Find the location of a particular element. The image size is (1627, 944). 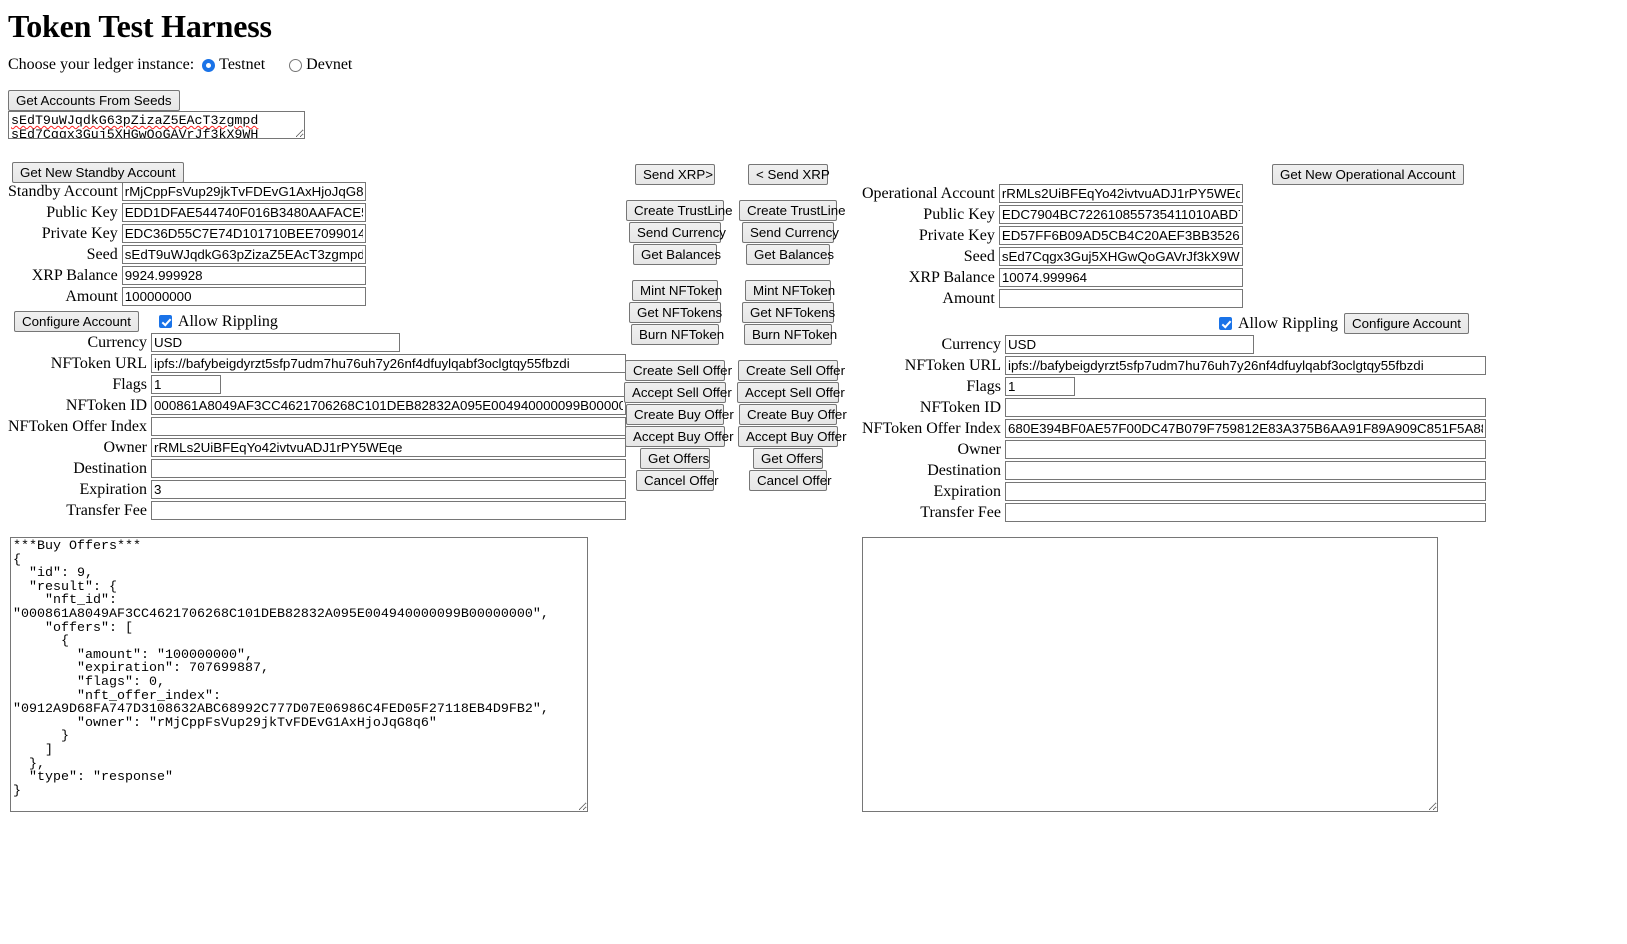

form-row: Seed is located at coordinates (187, 254).